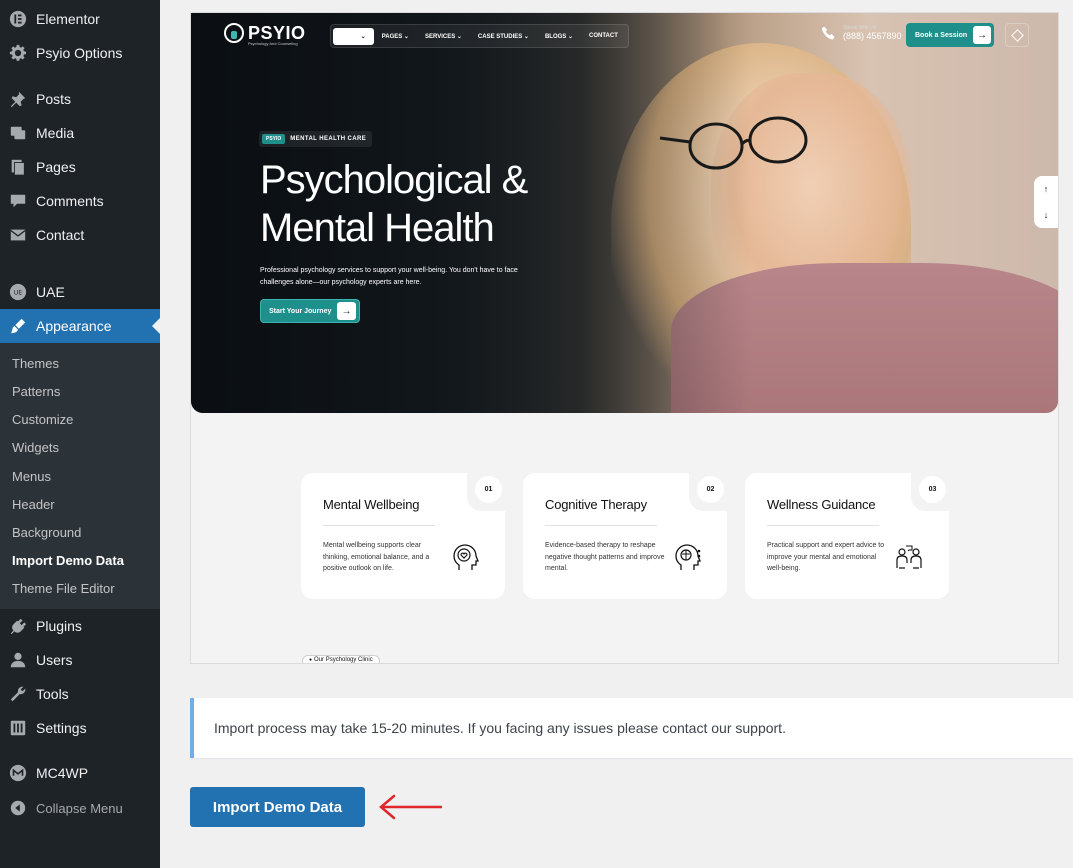 The width and height of the screenshot is (1073, 868). What do you see at coordinates (52, 694) in the screenshot?
I see `menu-tools-label: Tools` at bounding box center [52, 694].